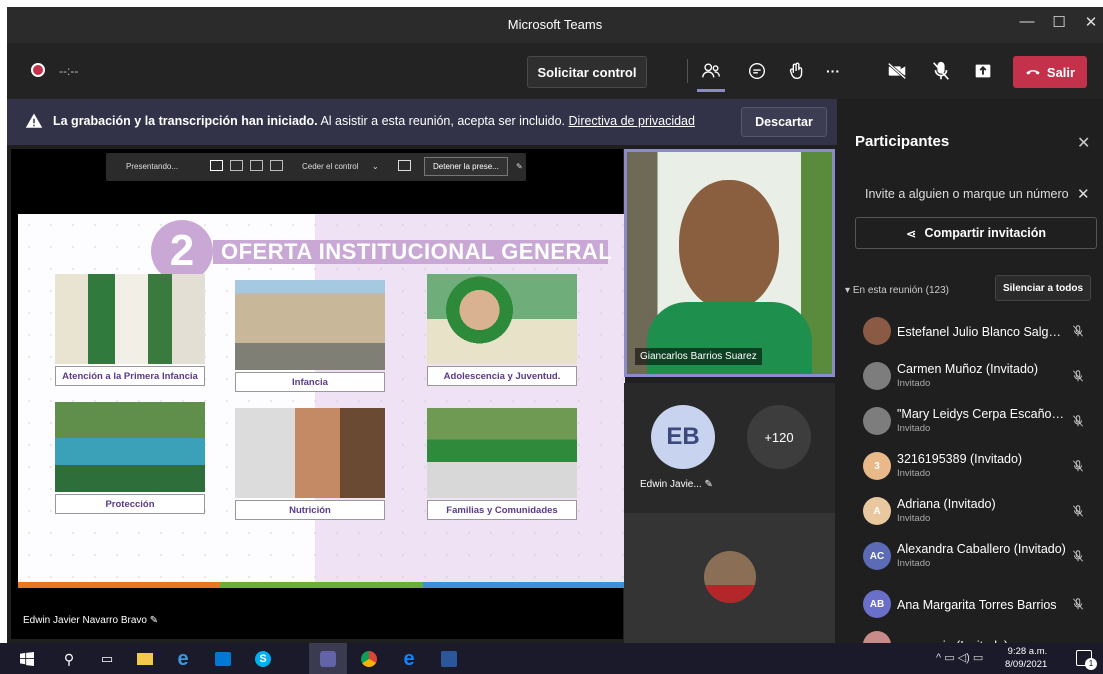  Describe the element at coordinates (967, 194) in the screenshot. I see `invite-input: Invite a alguien o marque un número` at that location.